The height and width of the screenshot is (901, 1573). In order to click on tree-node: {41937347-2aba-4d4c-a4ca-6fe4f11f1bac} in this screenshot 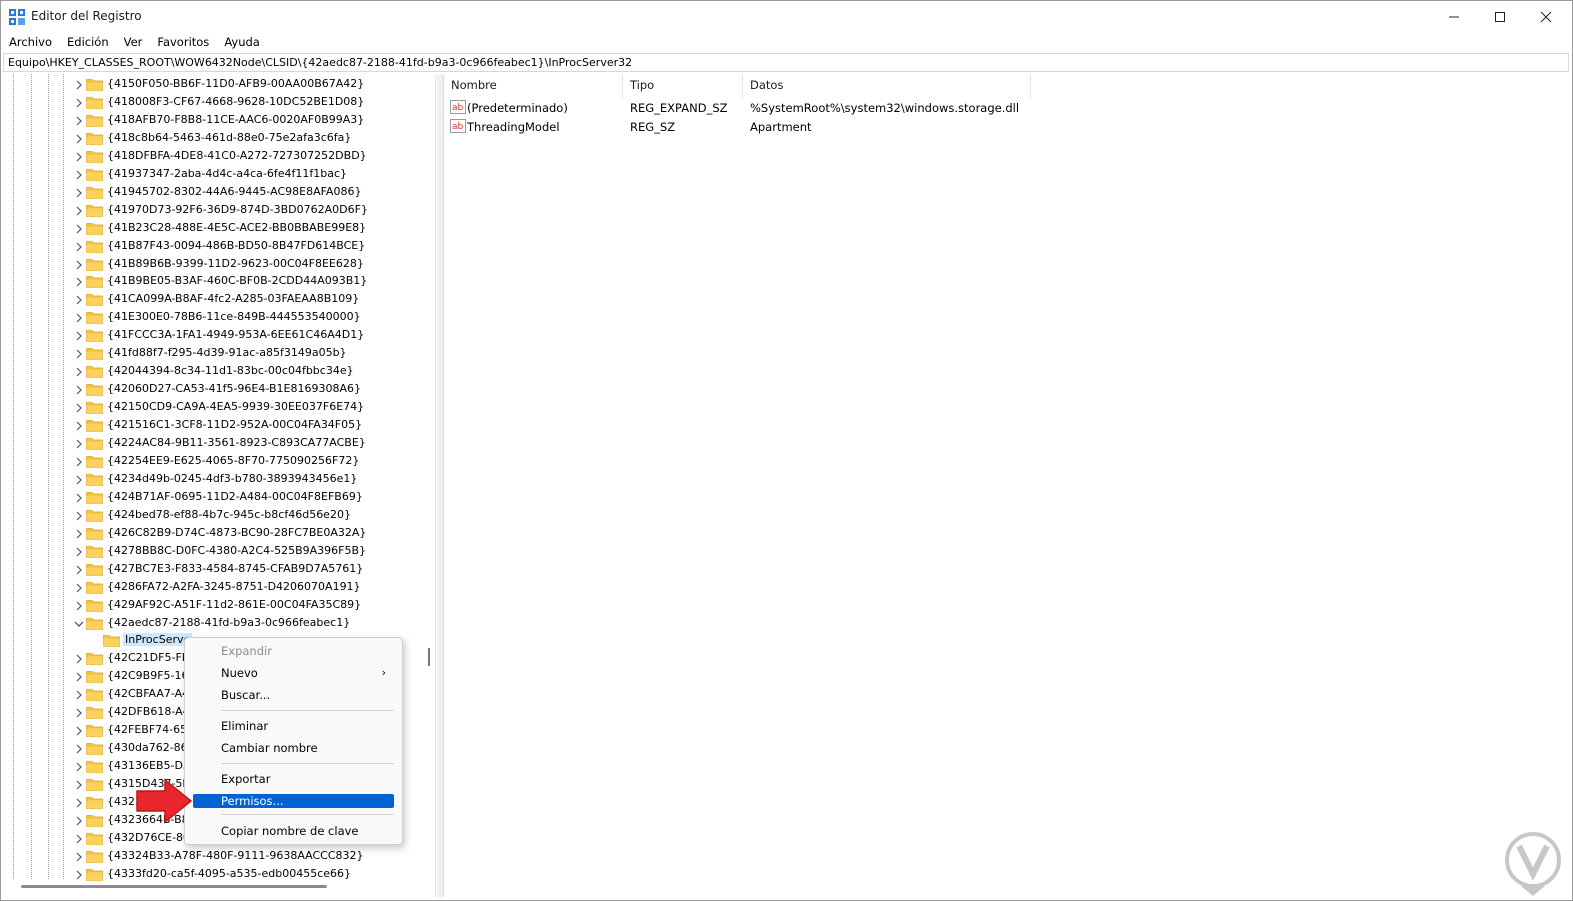, I will do `click(219, 175)`.